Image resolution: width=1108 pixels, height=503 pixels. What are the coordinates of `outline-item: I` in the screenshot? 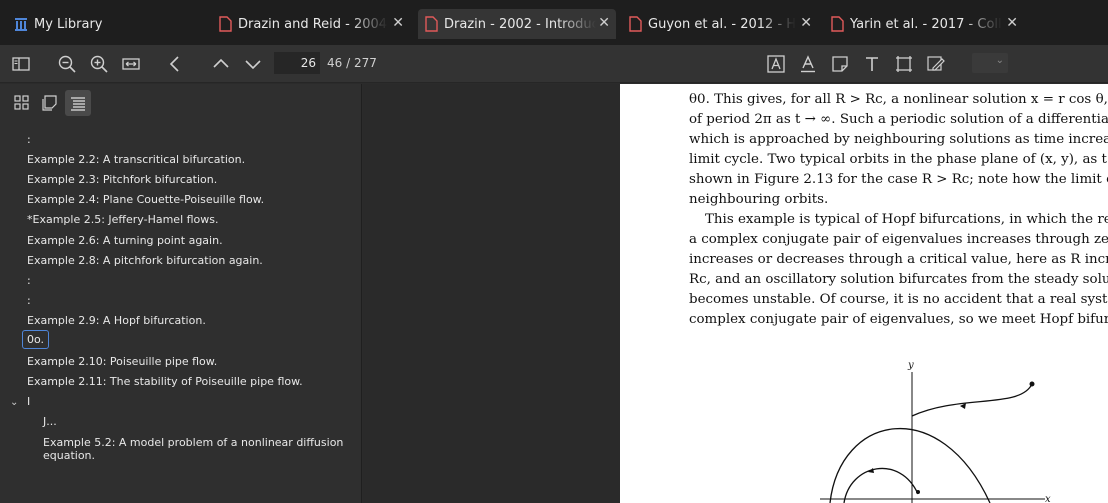 It's located at (28, 401).